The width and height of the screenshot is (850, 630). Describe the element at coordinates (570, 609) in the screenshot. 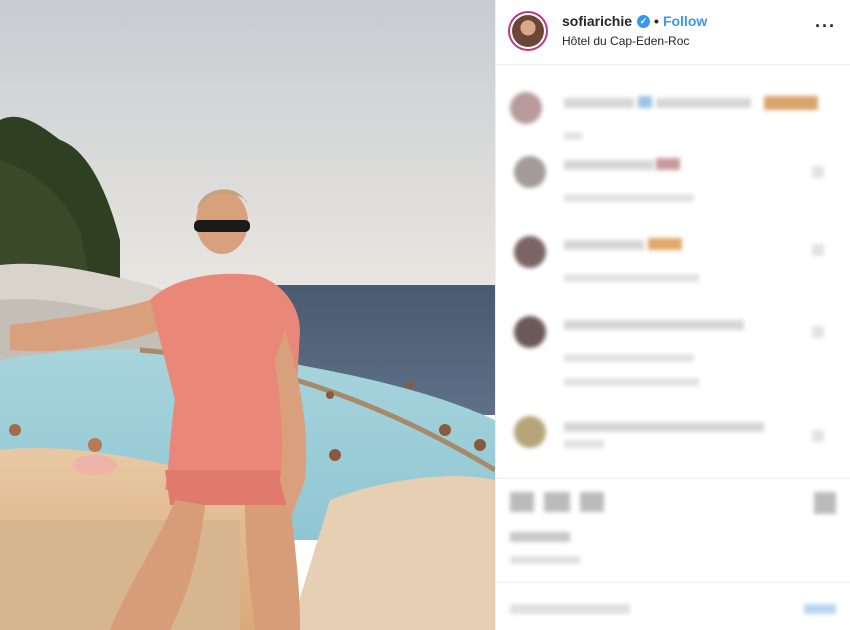

I see `comment-input` at that location.